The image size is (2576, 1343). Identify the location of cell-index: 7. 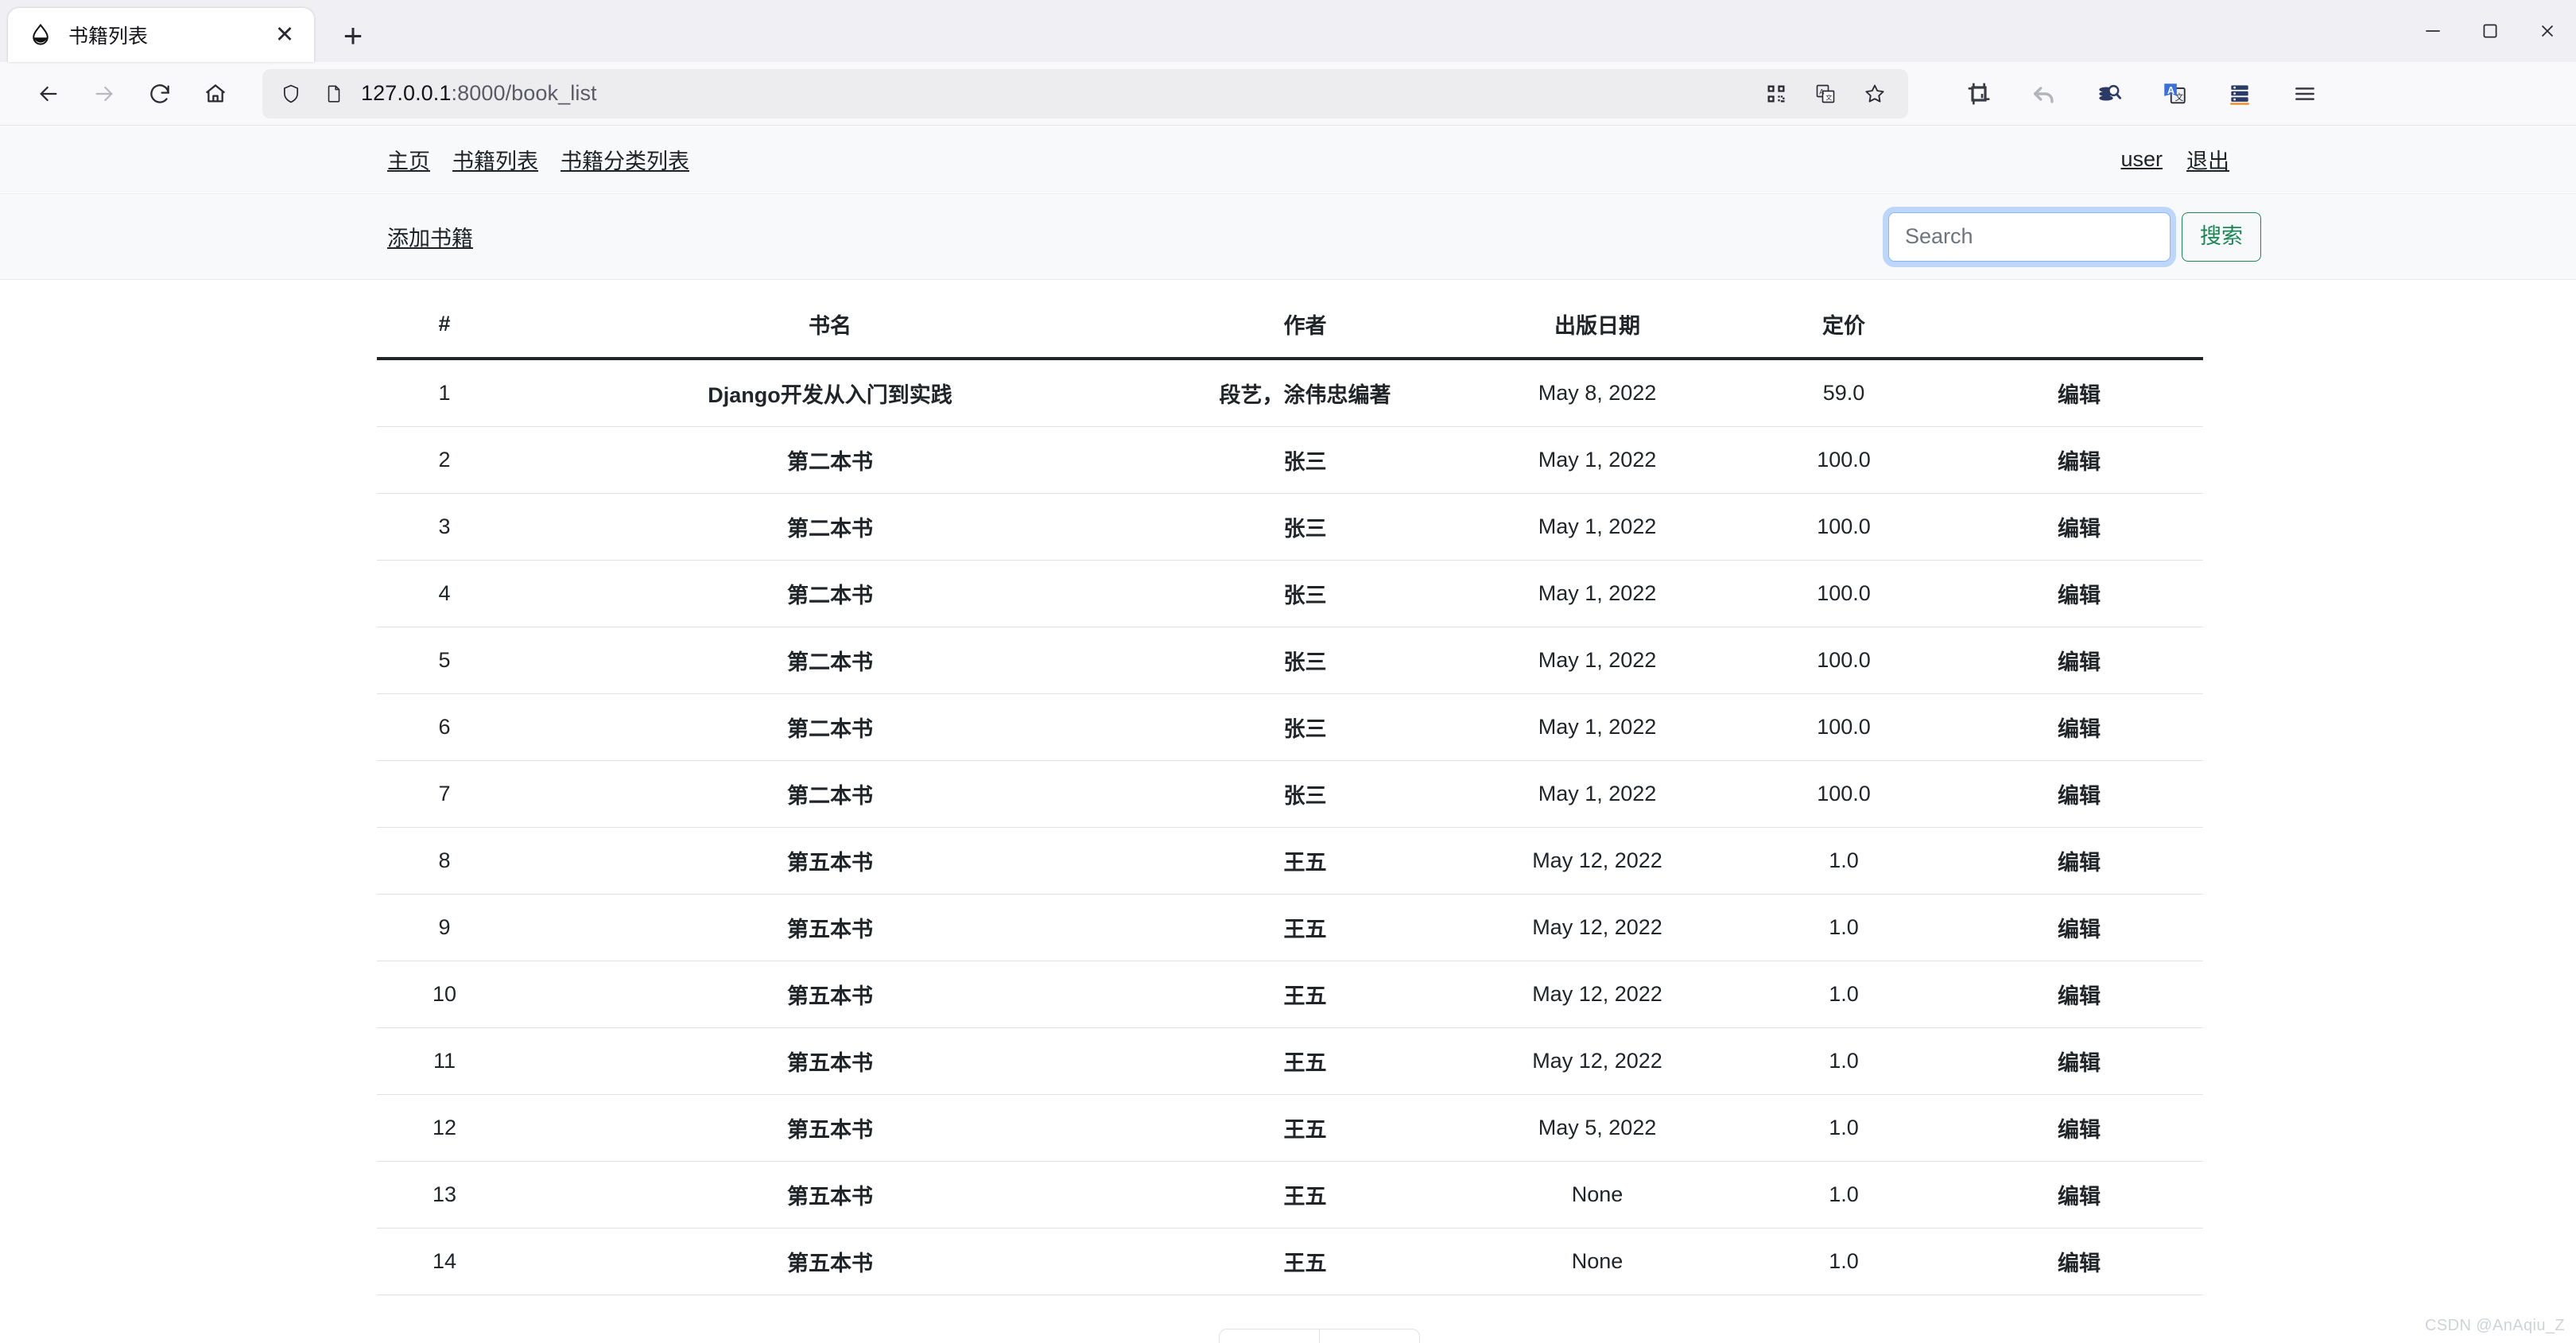
(444, 794).